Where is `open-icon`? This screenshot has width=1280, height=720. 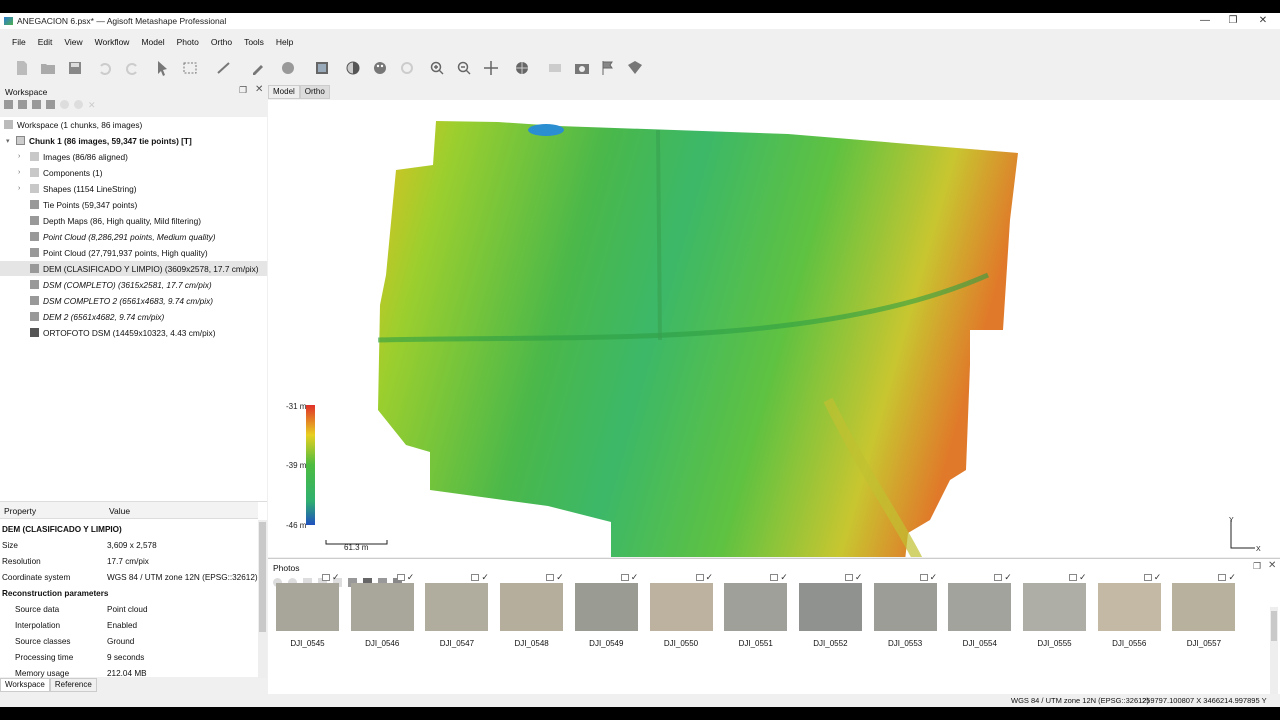 open-icon is located at coordinates (48, 68).